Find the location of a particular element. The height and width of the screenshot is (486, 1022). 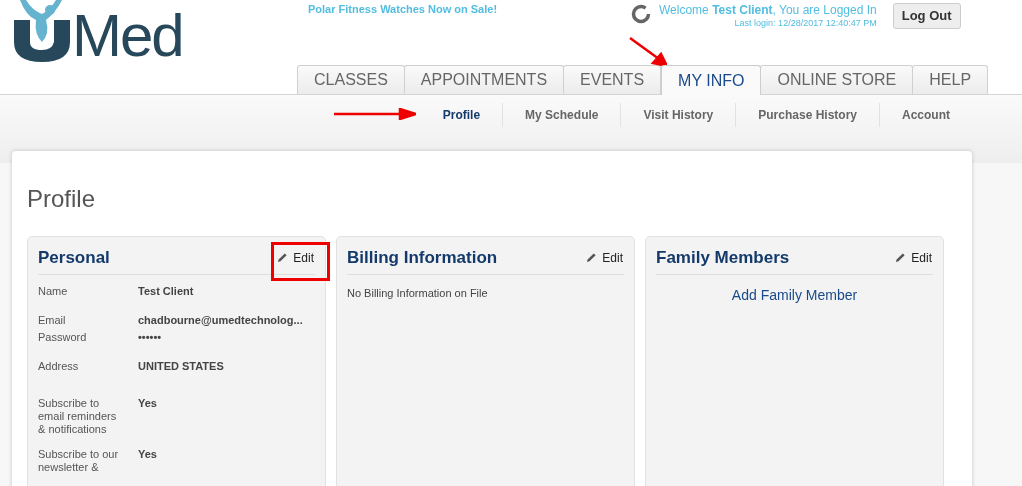

panel-title: Billing Information is located at coordinates (422, 257).